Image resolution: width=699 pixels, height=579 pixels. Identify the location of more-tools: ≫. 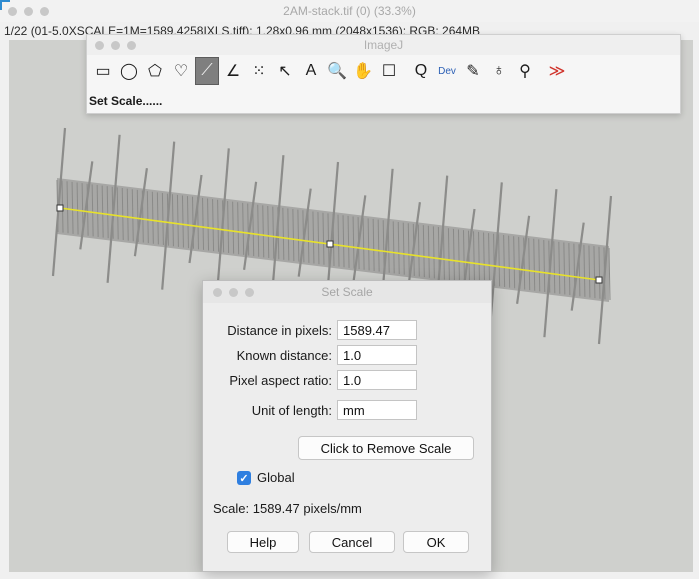
(557, 71).